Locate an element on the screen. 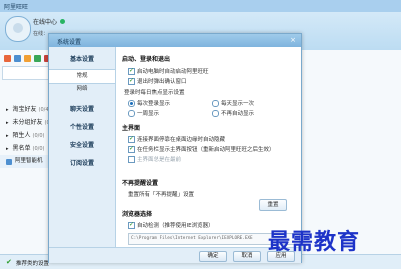 Image resolution: width=401 pixels, height=269 pixels. always-on-top-option: 主界面总是在最前 is located at coordinates (154, 159).